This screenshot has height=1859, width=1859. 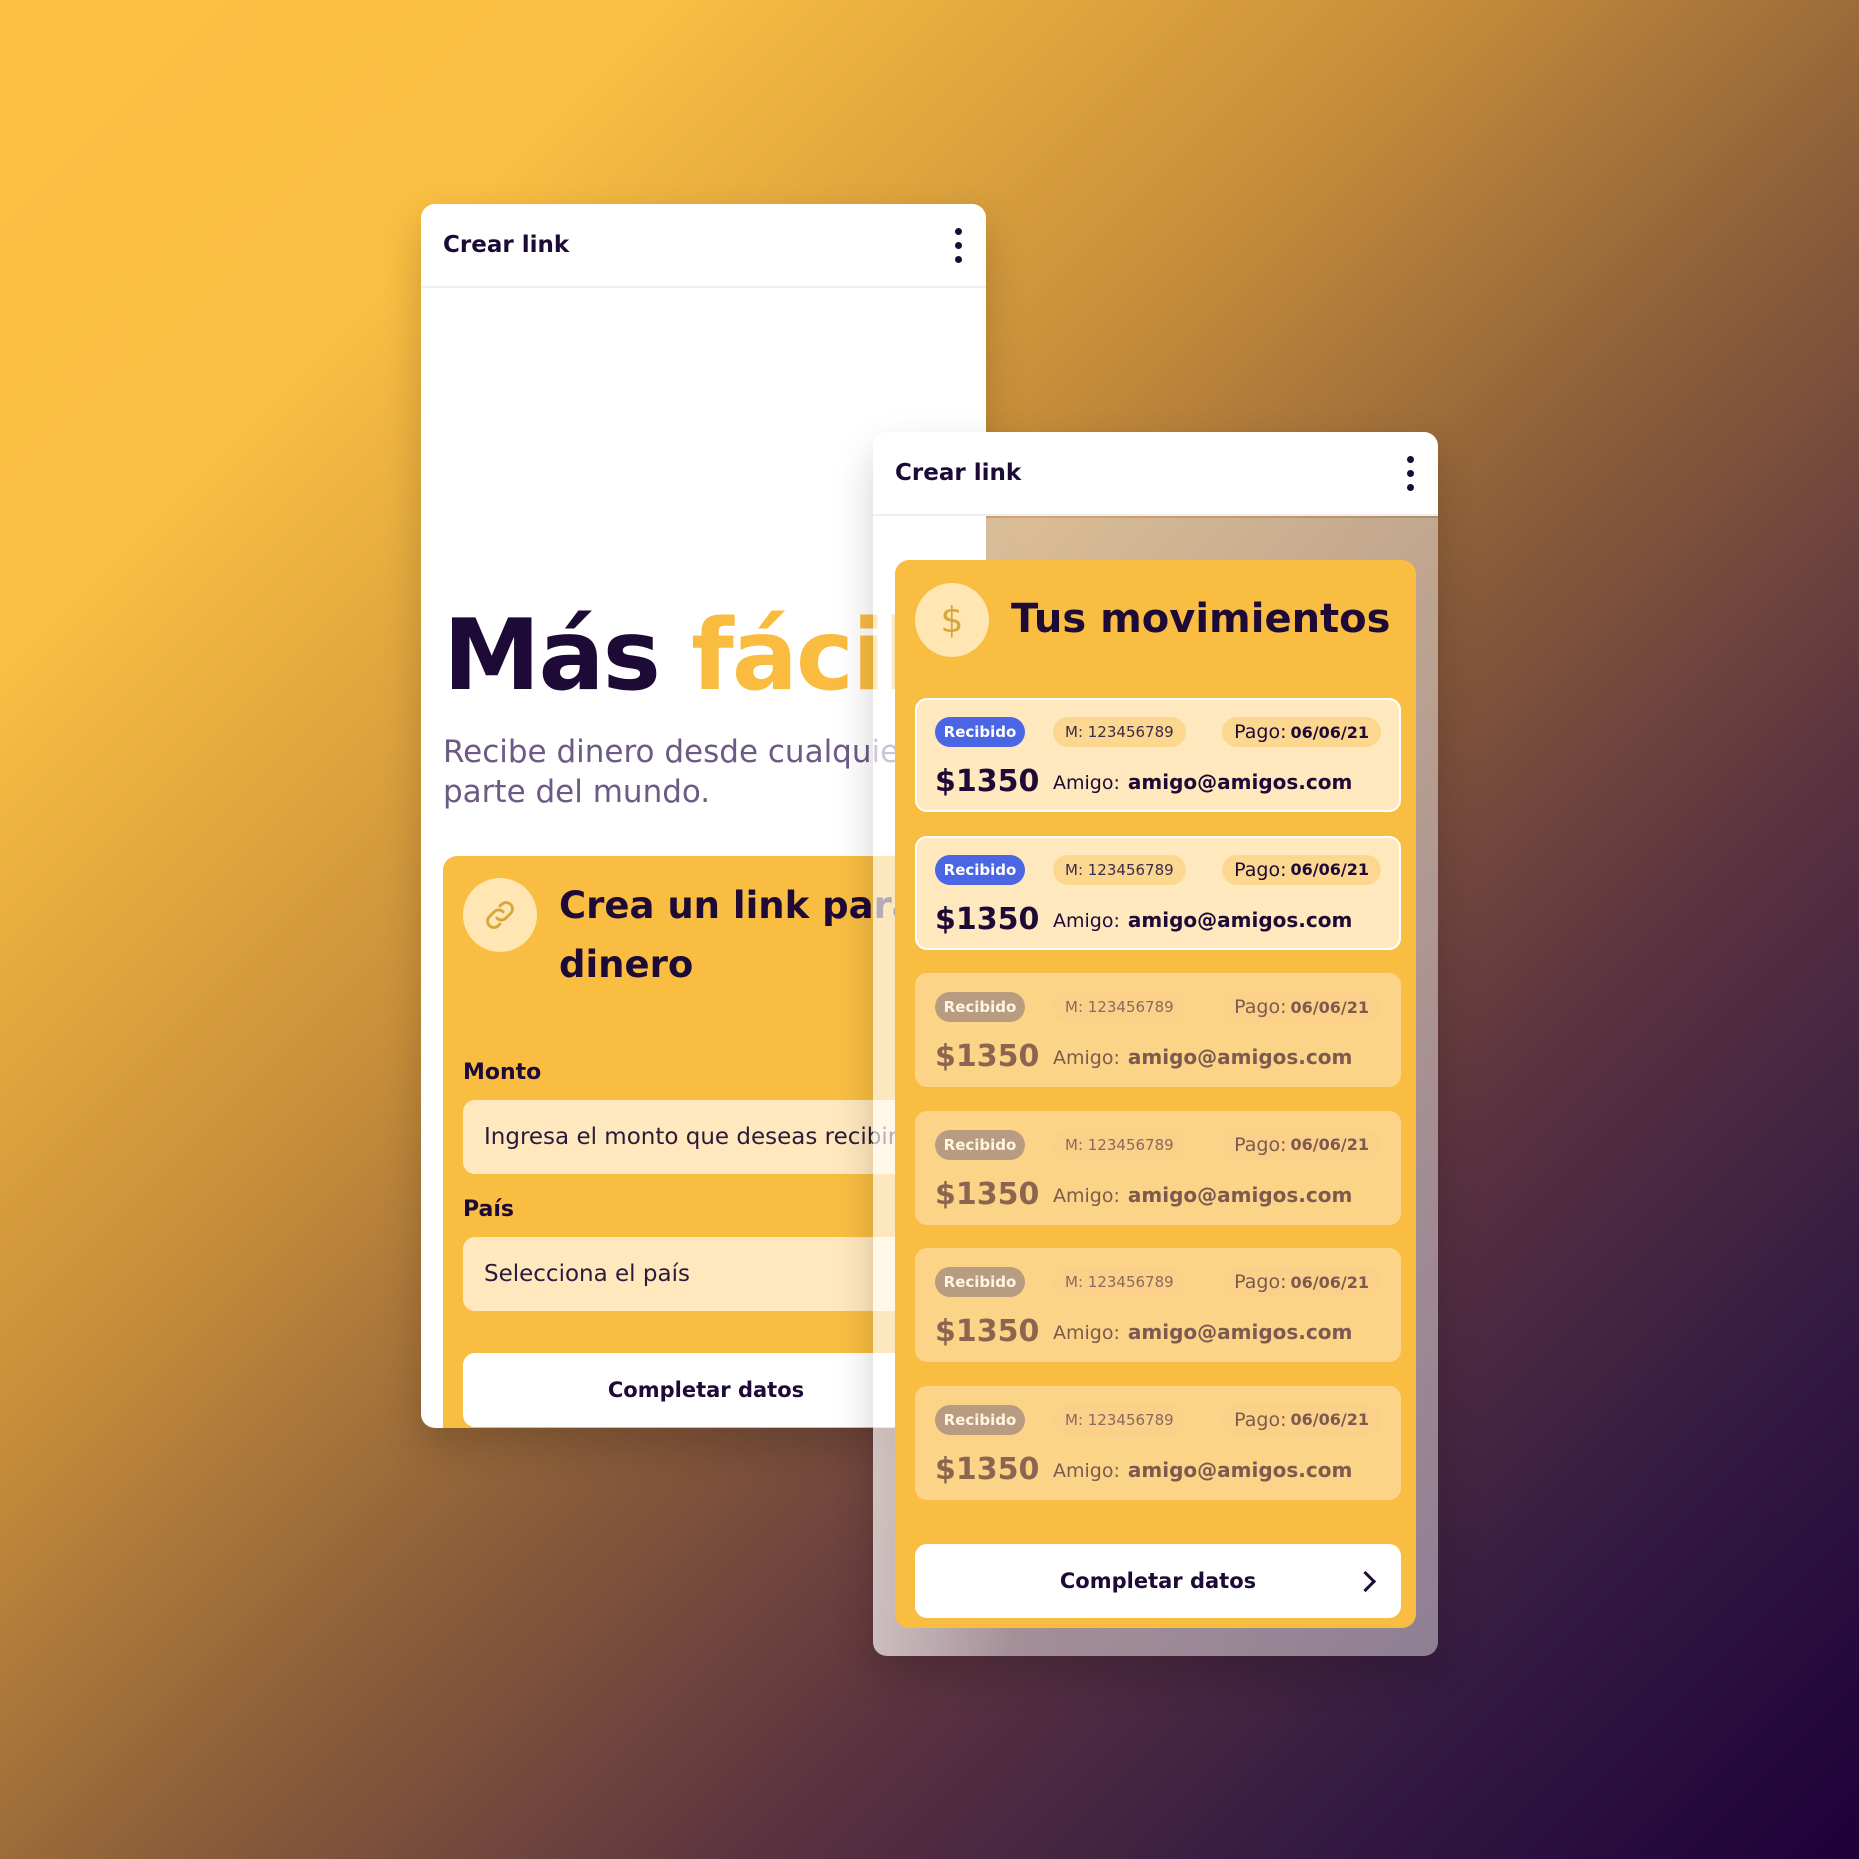 I want to click on dollar-icon: $, so click(x=952, y=620).